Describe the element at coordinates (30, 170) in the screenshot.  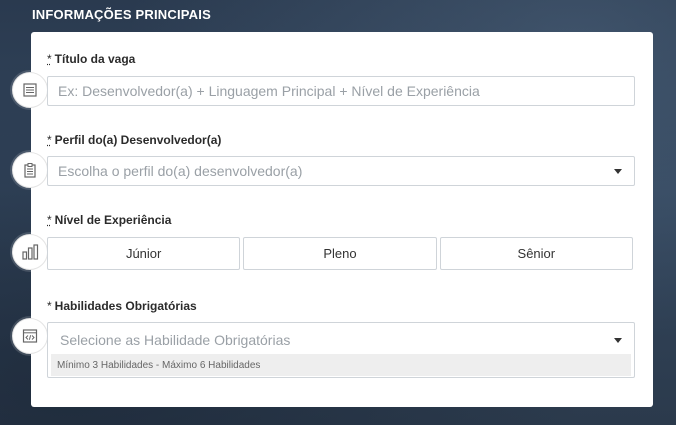
I see `clipboard-icon` at that location.